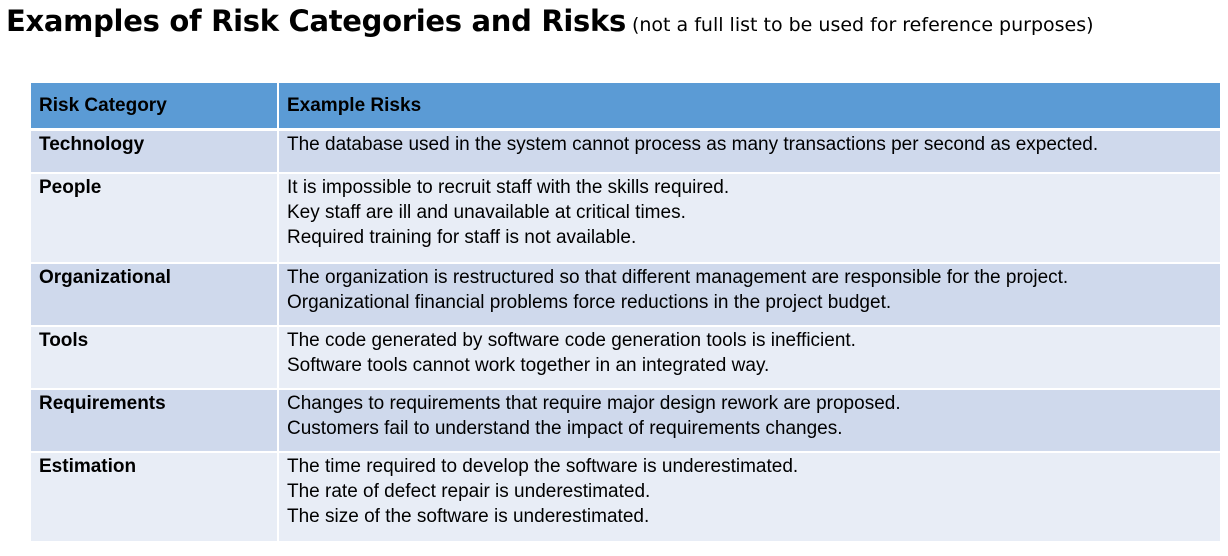 The image size is (1228, 556). What do you see at coordinates (154, 151) in the screenshot?
I see `risk-category-cell: Technology` at bounding box center [154, 151].